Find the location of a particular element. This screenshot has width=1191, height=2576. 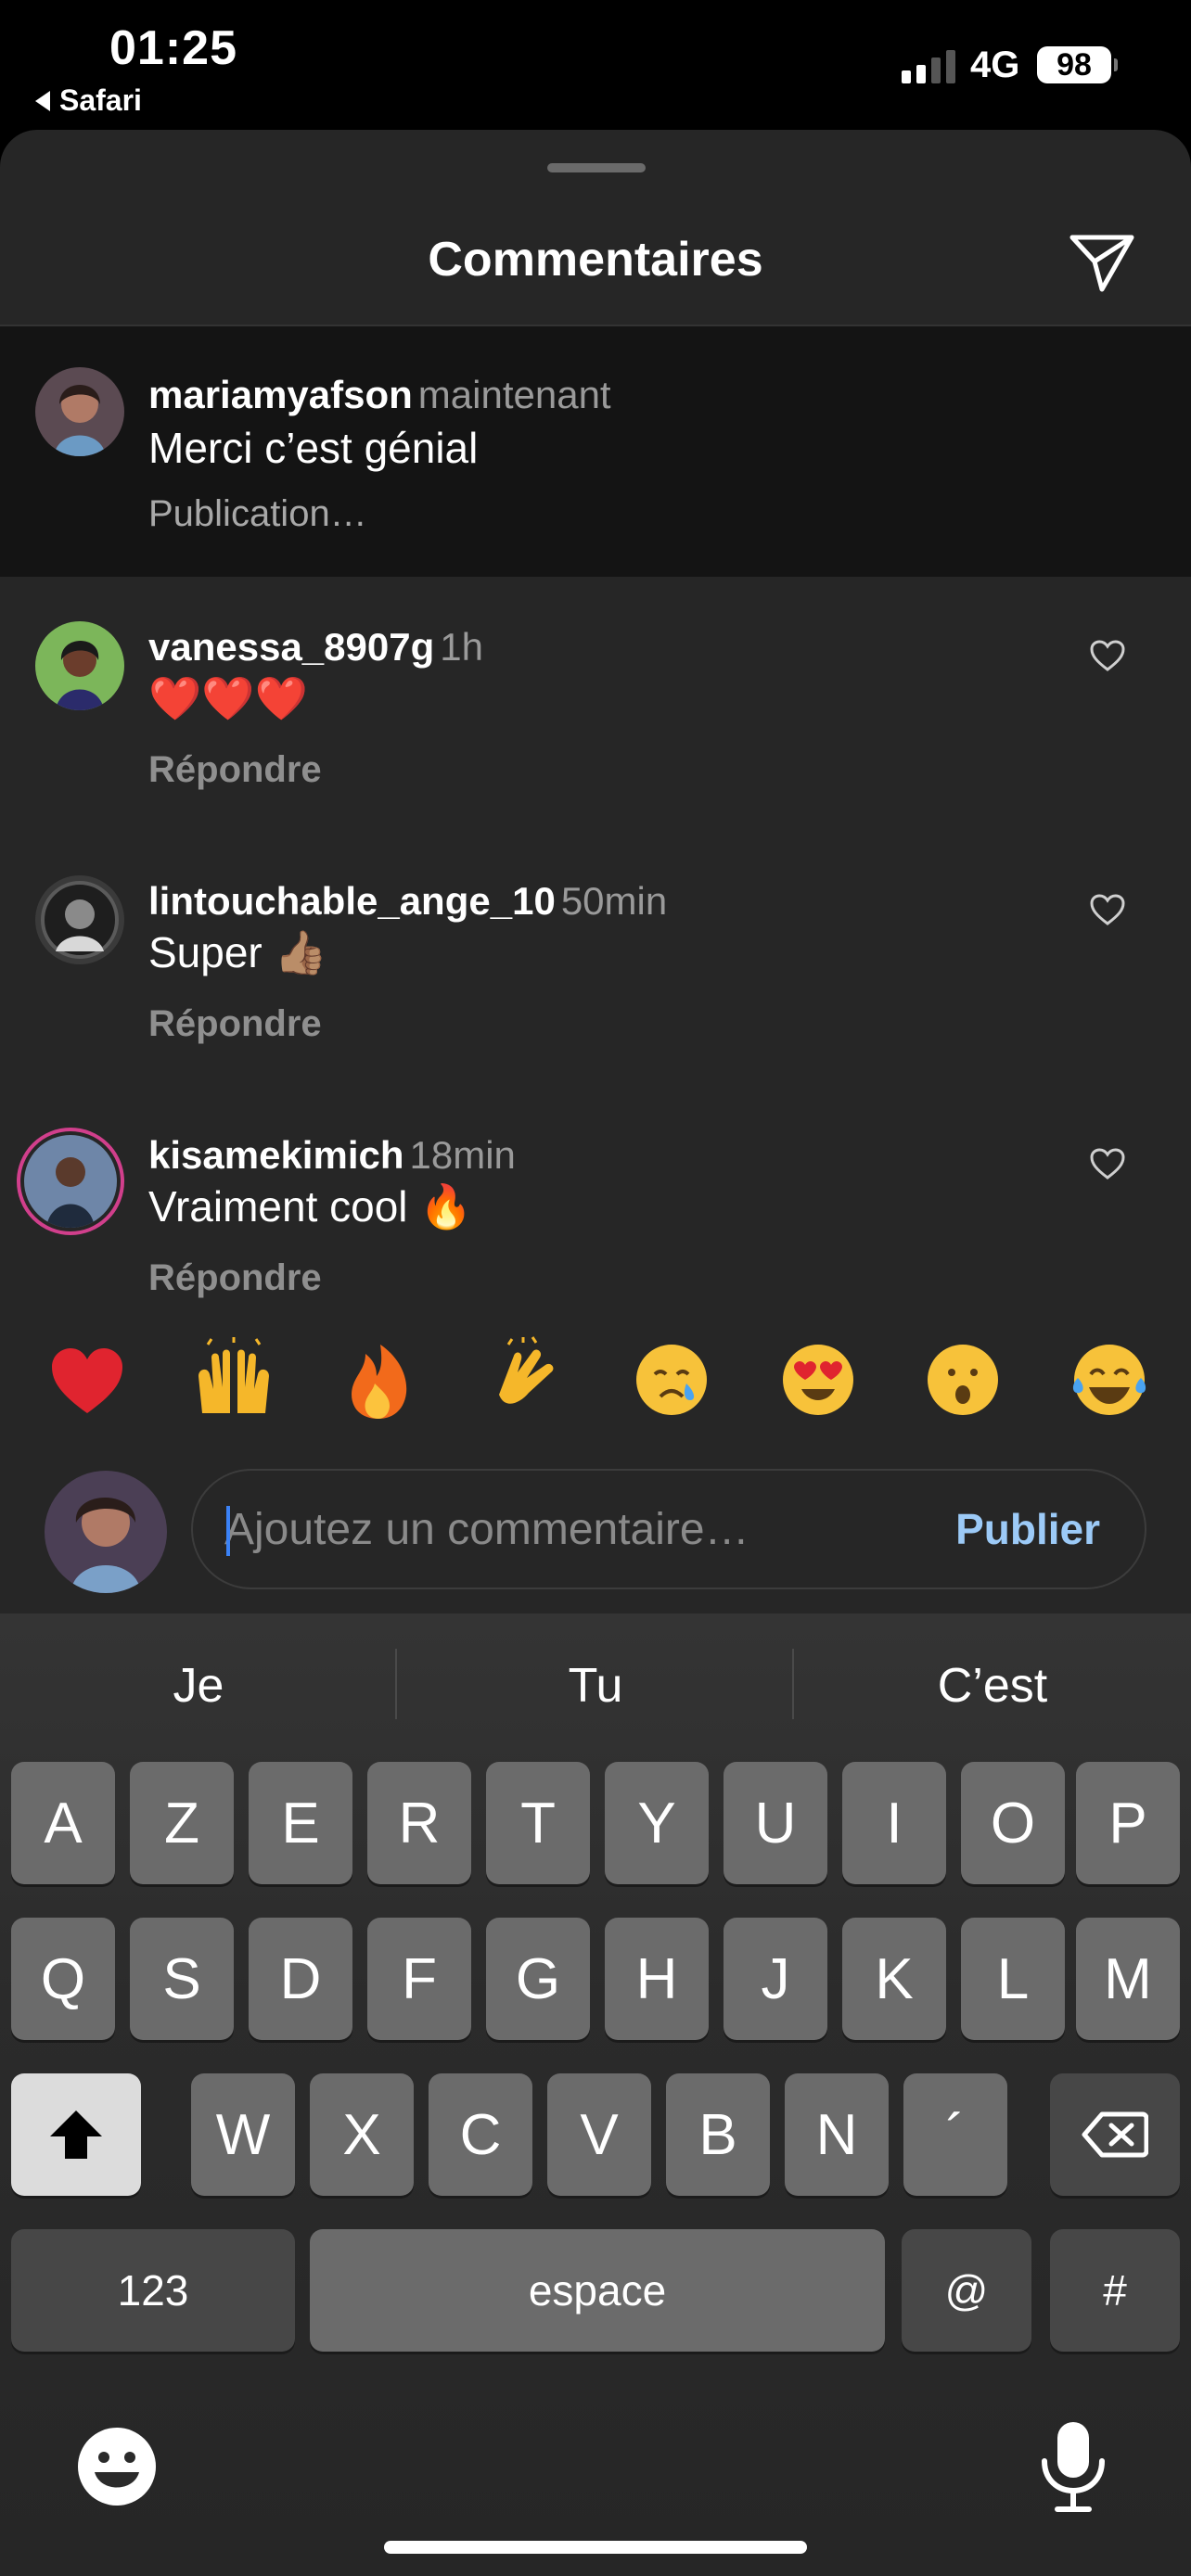

key-m: M is located at coordinates (1128, 1979).